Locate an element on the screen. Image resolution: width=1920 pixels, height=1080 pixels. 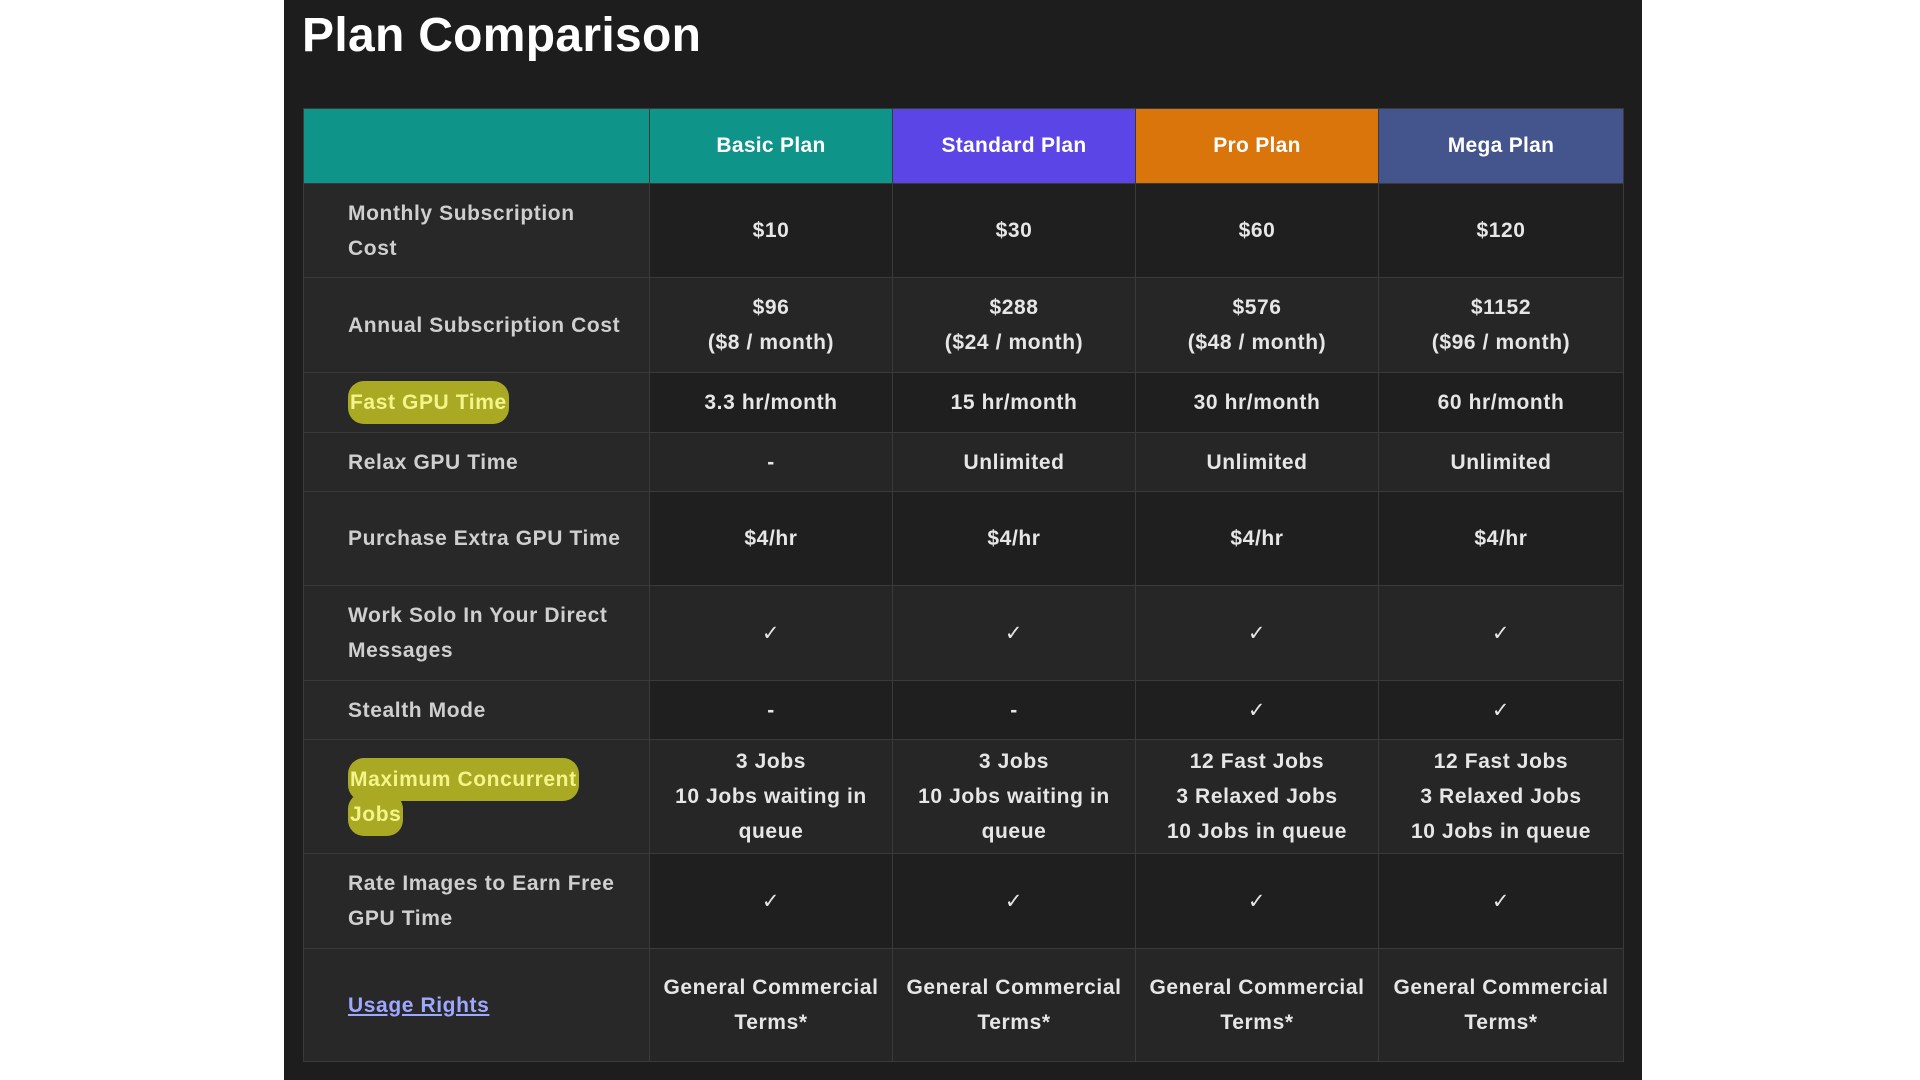
header-feature-column is located at coordinates (476, 146).